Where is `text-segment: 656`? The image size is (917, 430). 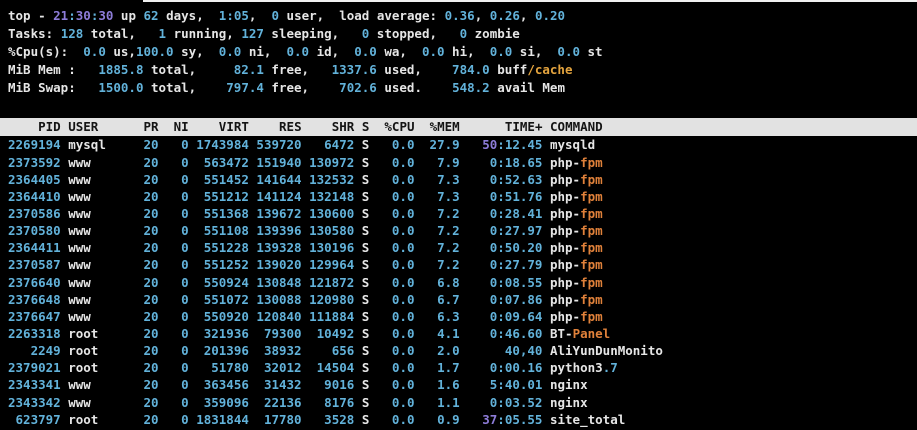
text-segment: 656 is located at coordinates (343, 351).